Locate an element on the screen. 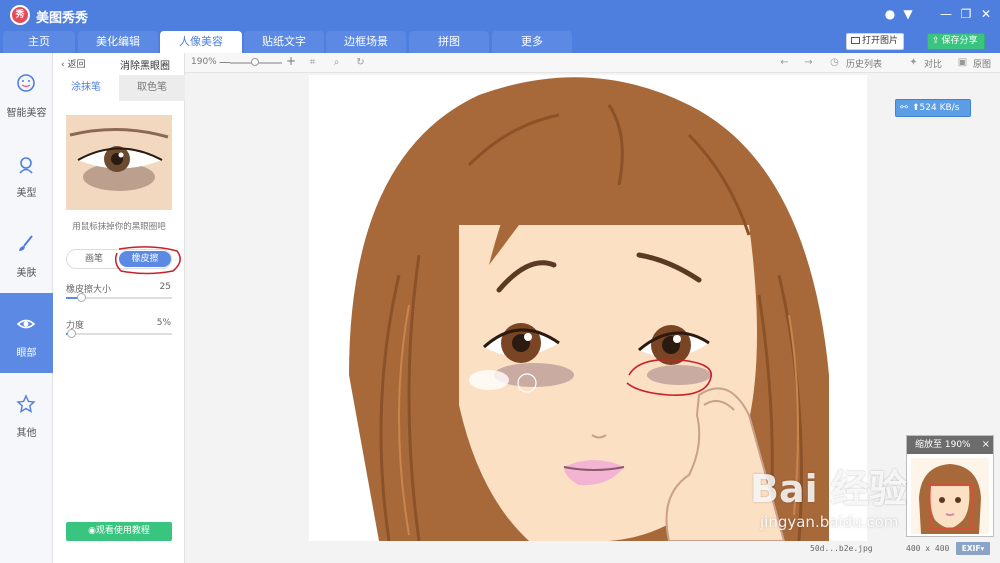 The width and height of the screenshot is (1000, 563). eraser-size-value: 25 is located at coordinates (165, 287).